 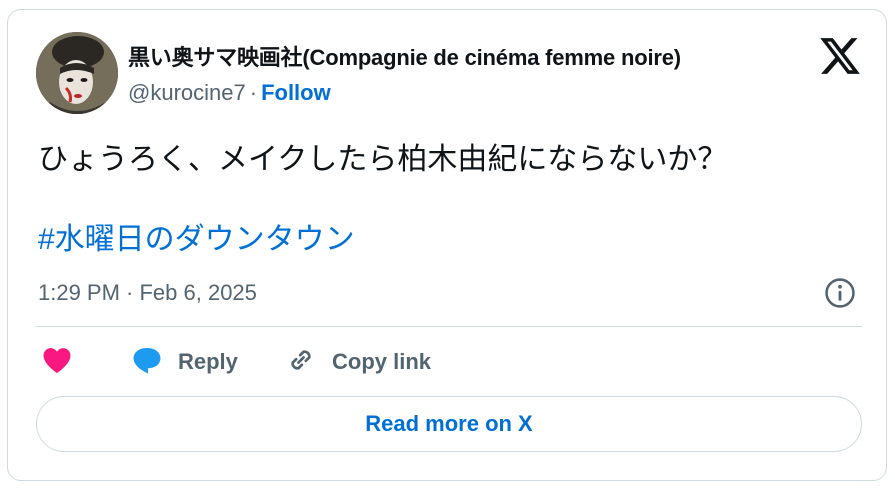 What do you see at coordinates (449, 424) in the screenshot?
I see `read-more-button: Read more on X` at bounding box center [449, 424].